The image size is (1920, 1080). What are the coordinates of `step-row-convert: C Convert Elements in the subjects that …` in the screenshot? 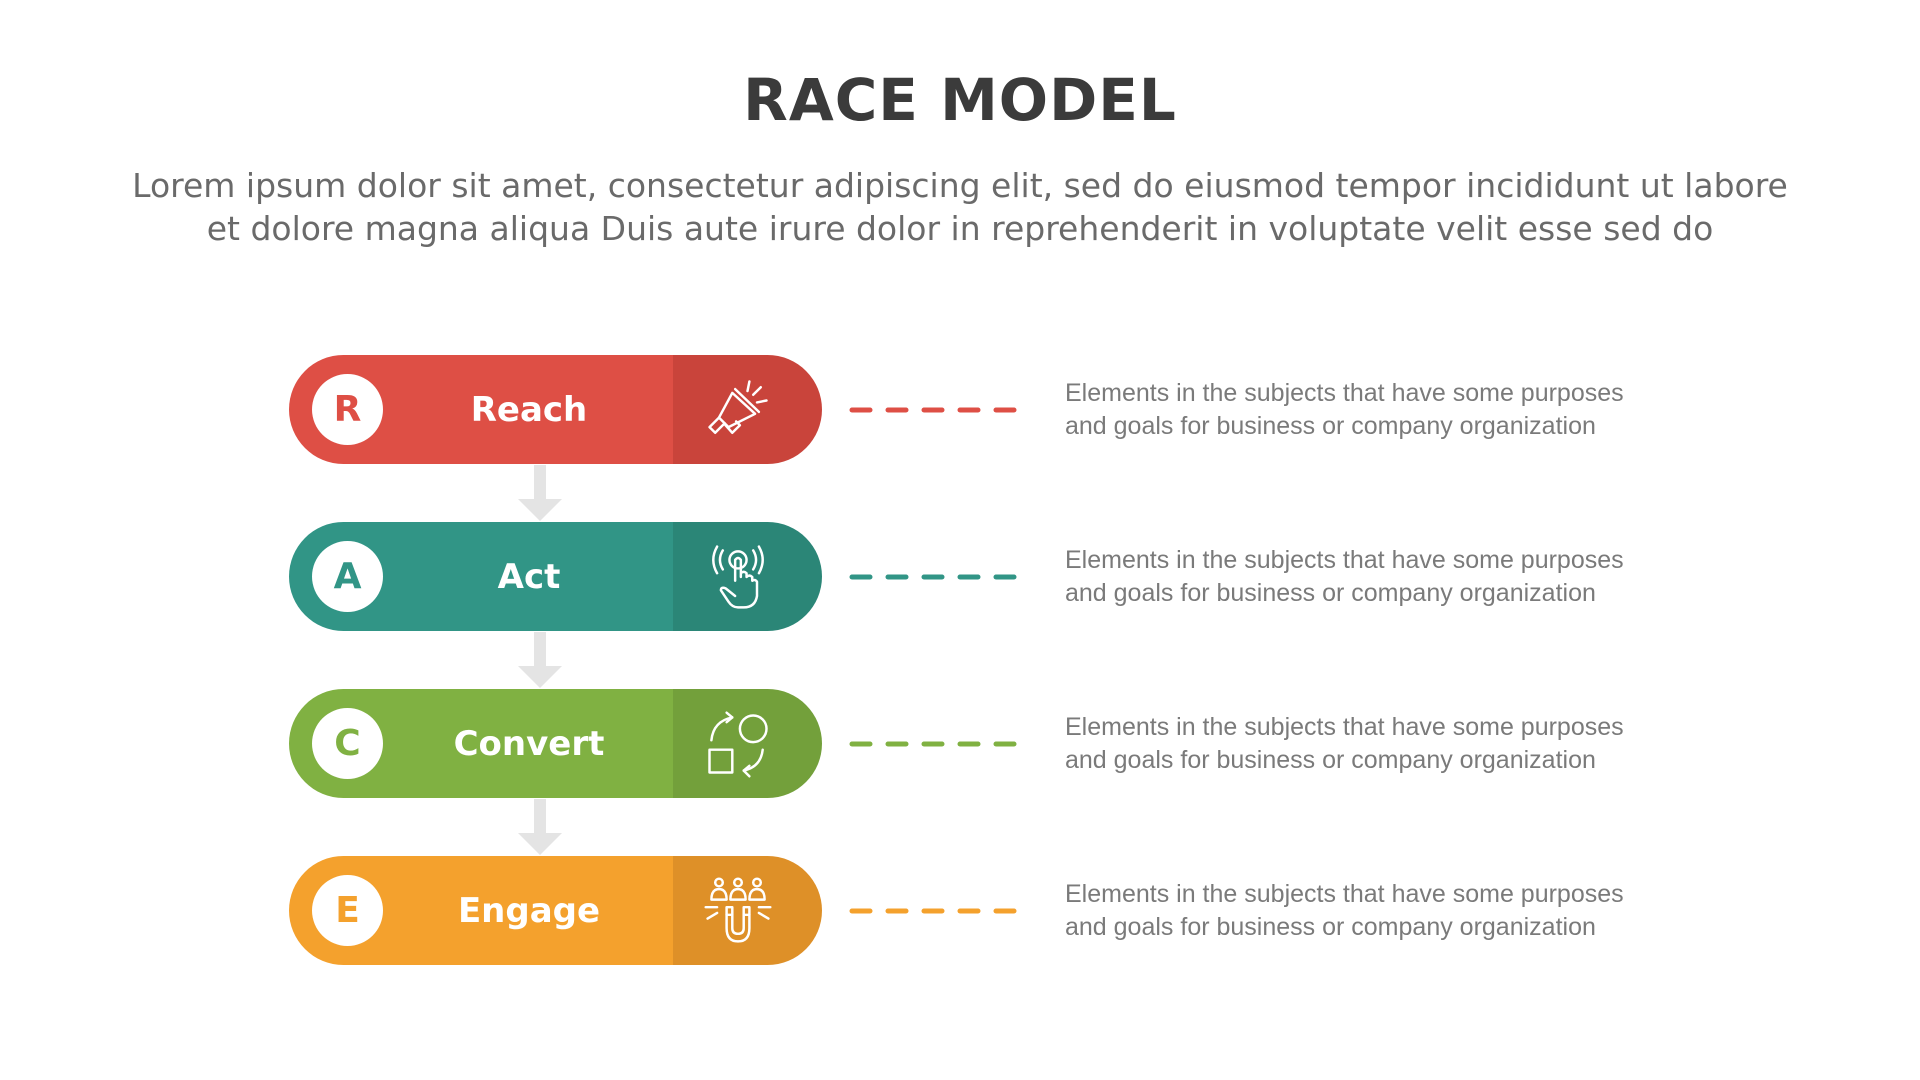 It's located at (960, 744).